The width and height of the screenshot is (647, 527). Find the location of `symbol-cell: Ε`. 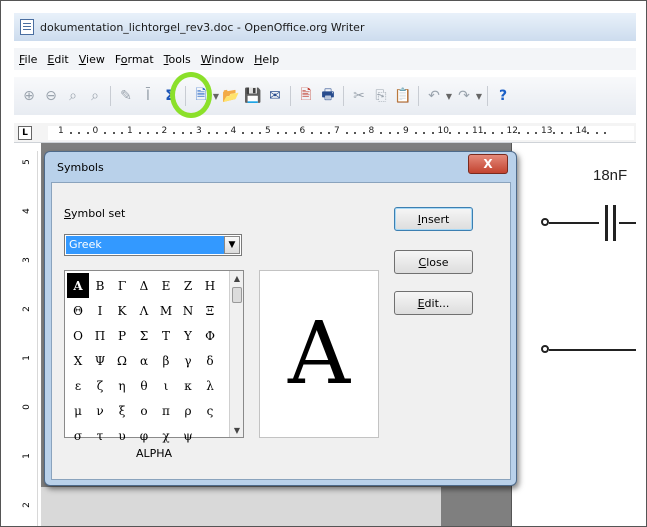

symbol-cell: Ε is located at coordinates (166, 285).